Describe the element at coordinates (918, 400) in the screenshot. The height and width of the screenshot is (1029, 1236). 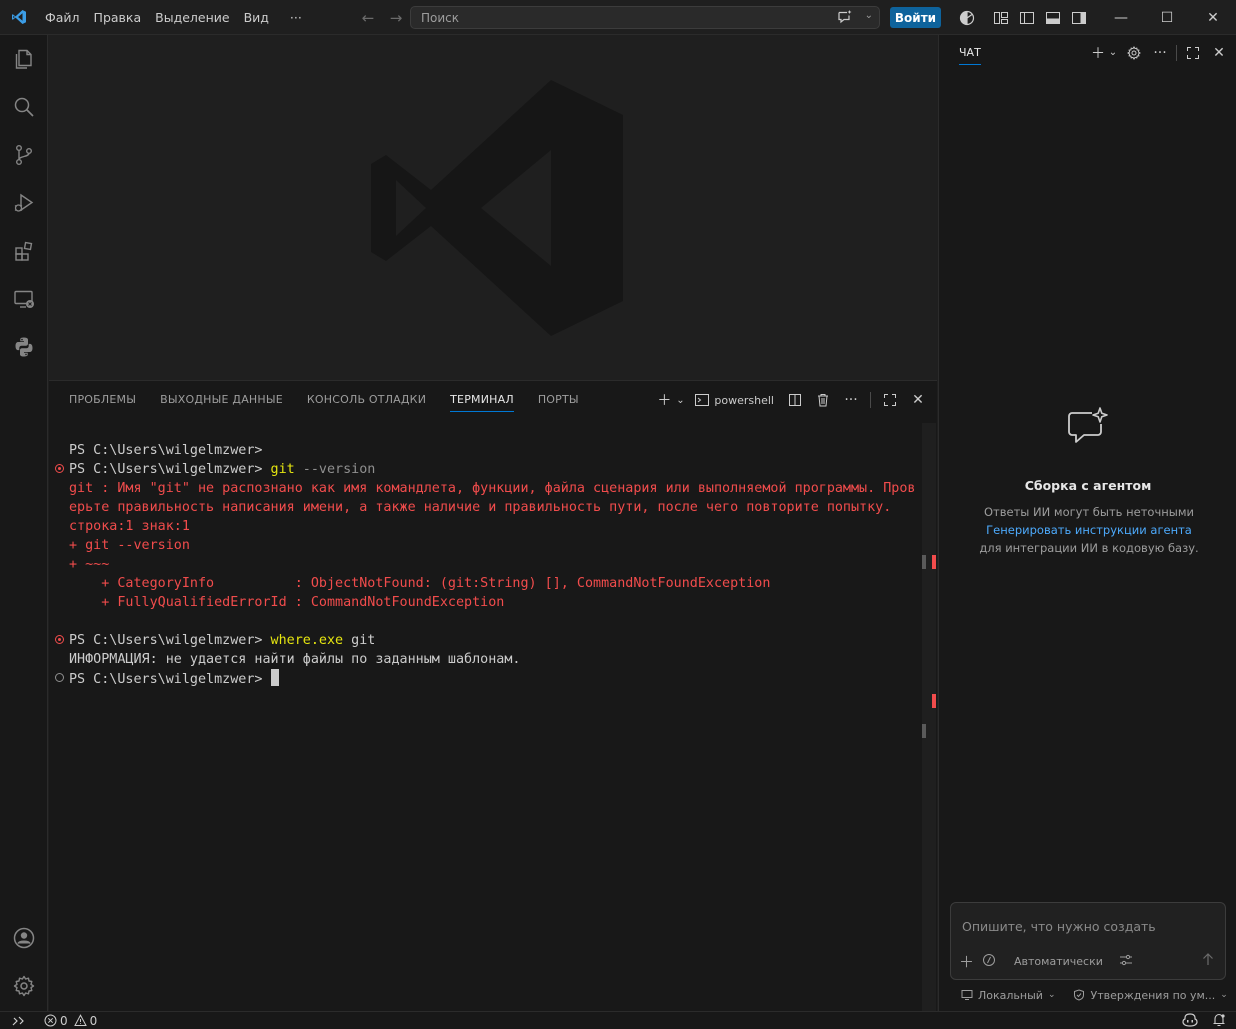
I see `close-panel-icon: ✕` at that location.